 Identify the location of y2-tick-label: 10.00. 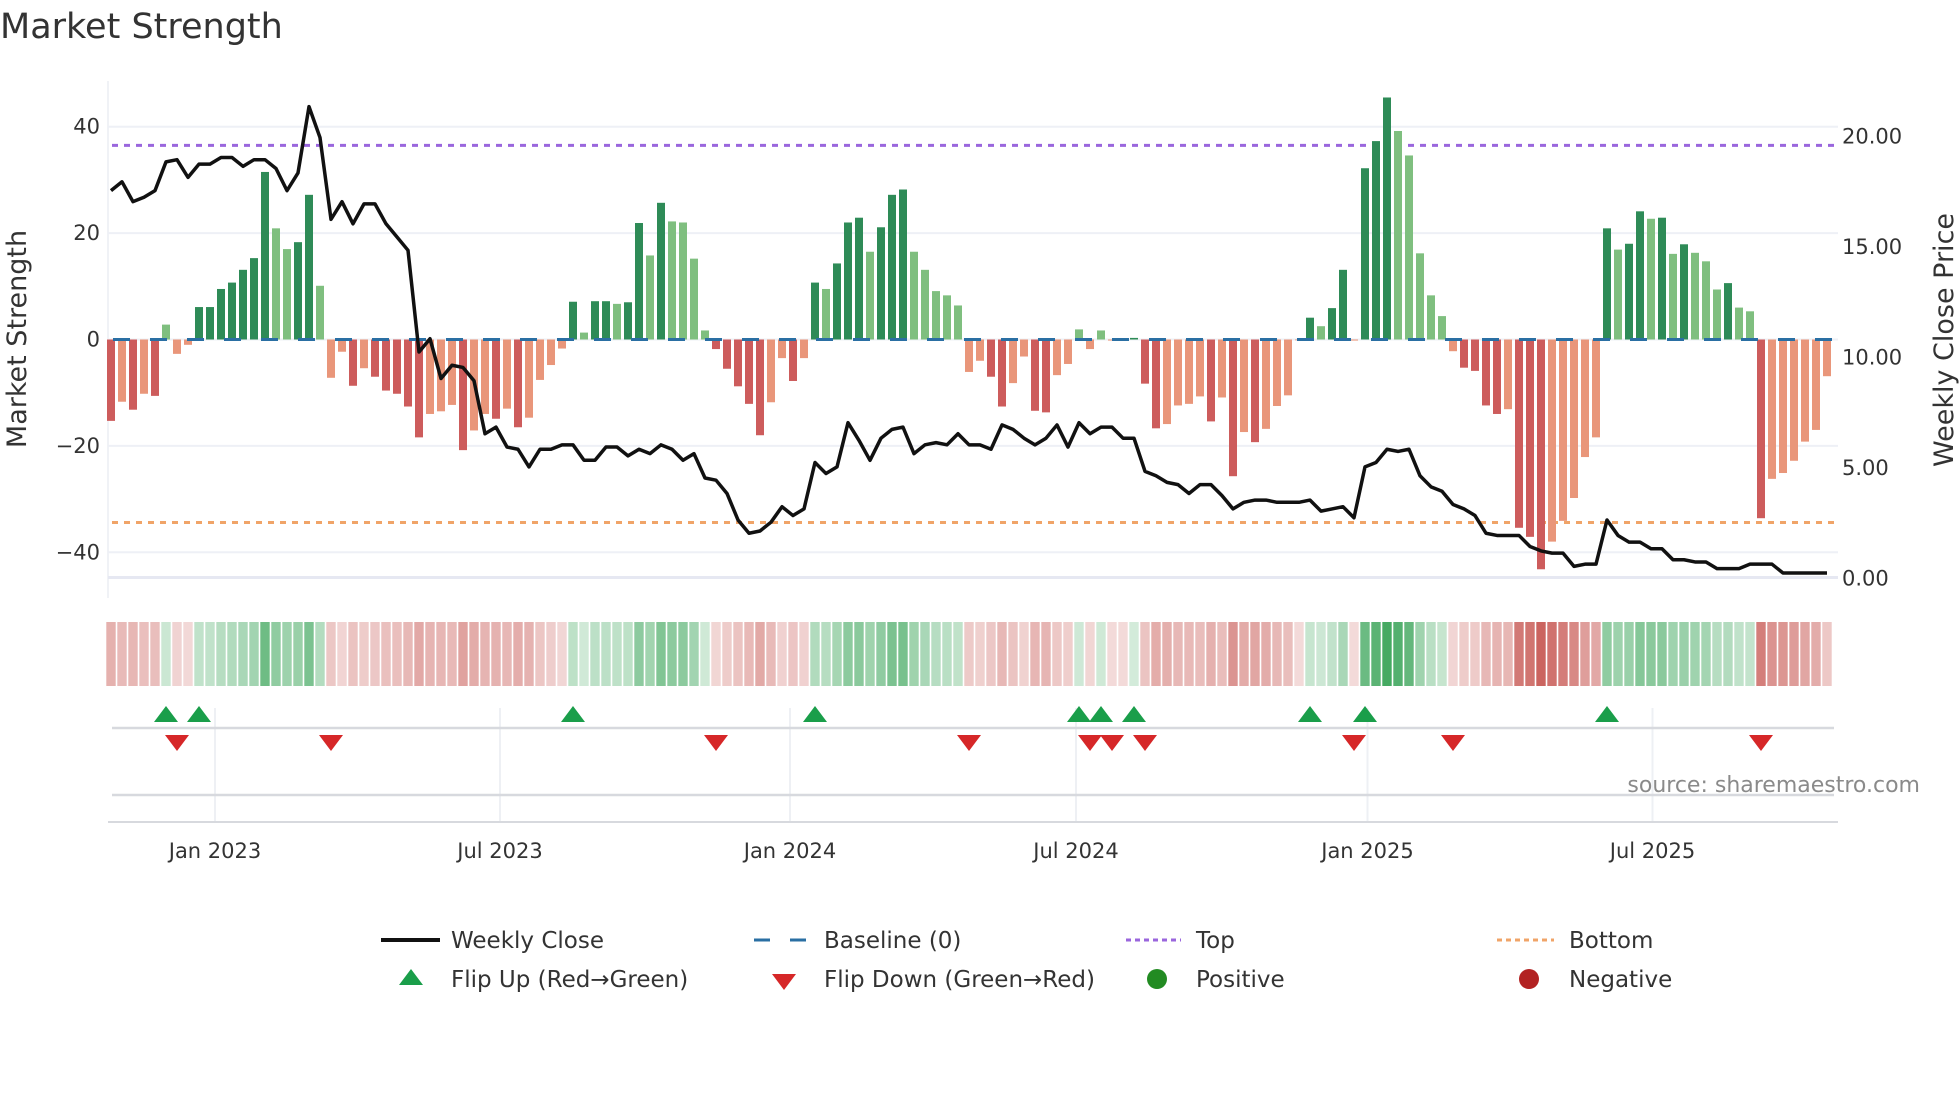
(1872, 357).